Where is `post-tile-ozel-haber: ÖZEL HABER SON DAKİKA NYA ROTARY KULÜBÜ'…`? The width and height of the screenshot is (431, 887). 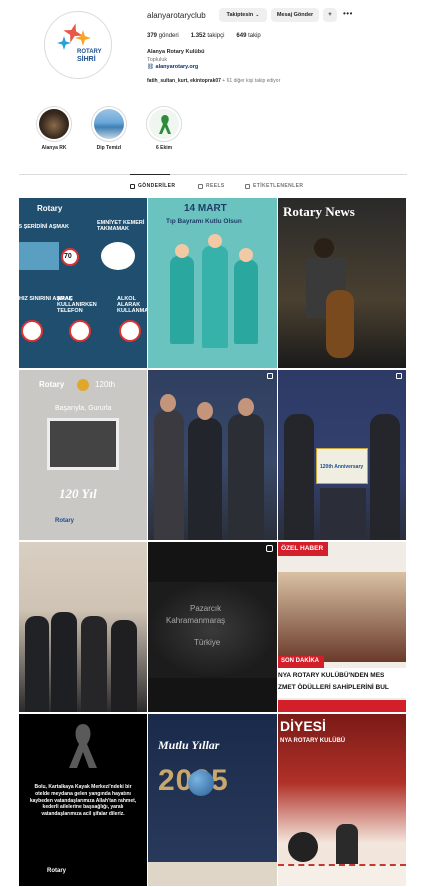 post-tile-ozel-haber: ÖZEL HABER SON DAKİKA NYA ROTARY KULÜBÜ'… is located at coordinates (342, 627).